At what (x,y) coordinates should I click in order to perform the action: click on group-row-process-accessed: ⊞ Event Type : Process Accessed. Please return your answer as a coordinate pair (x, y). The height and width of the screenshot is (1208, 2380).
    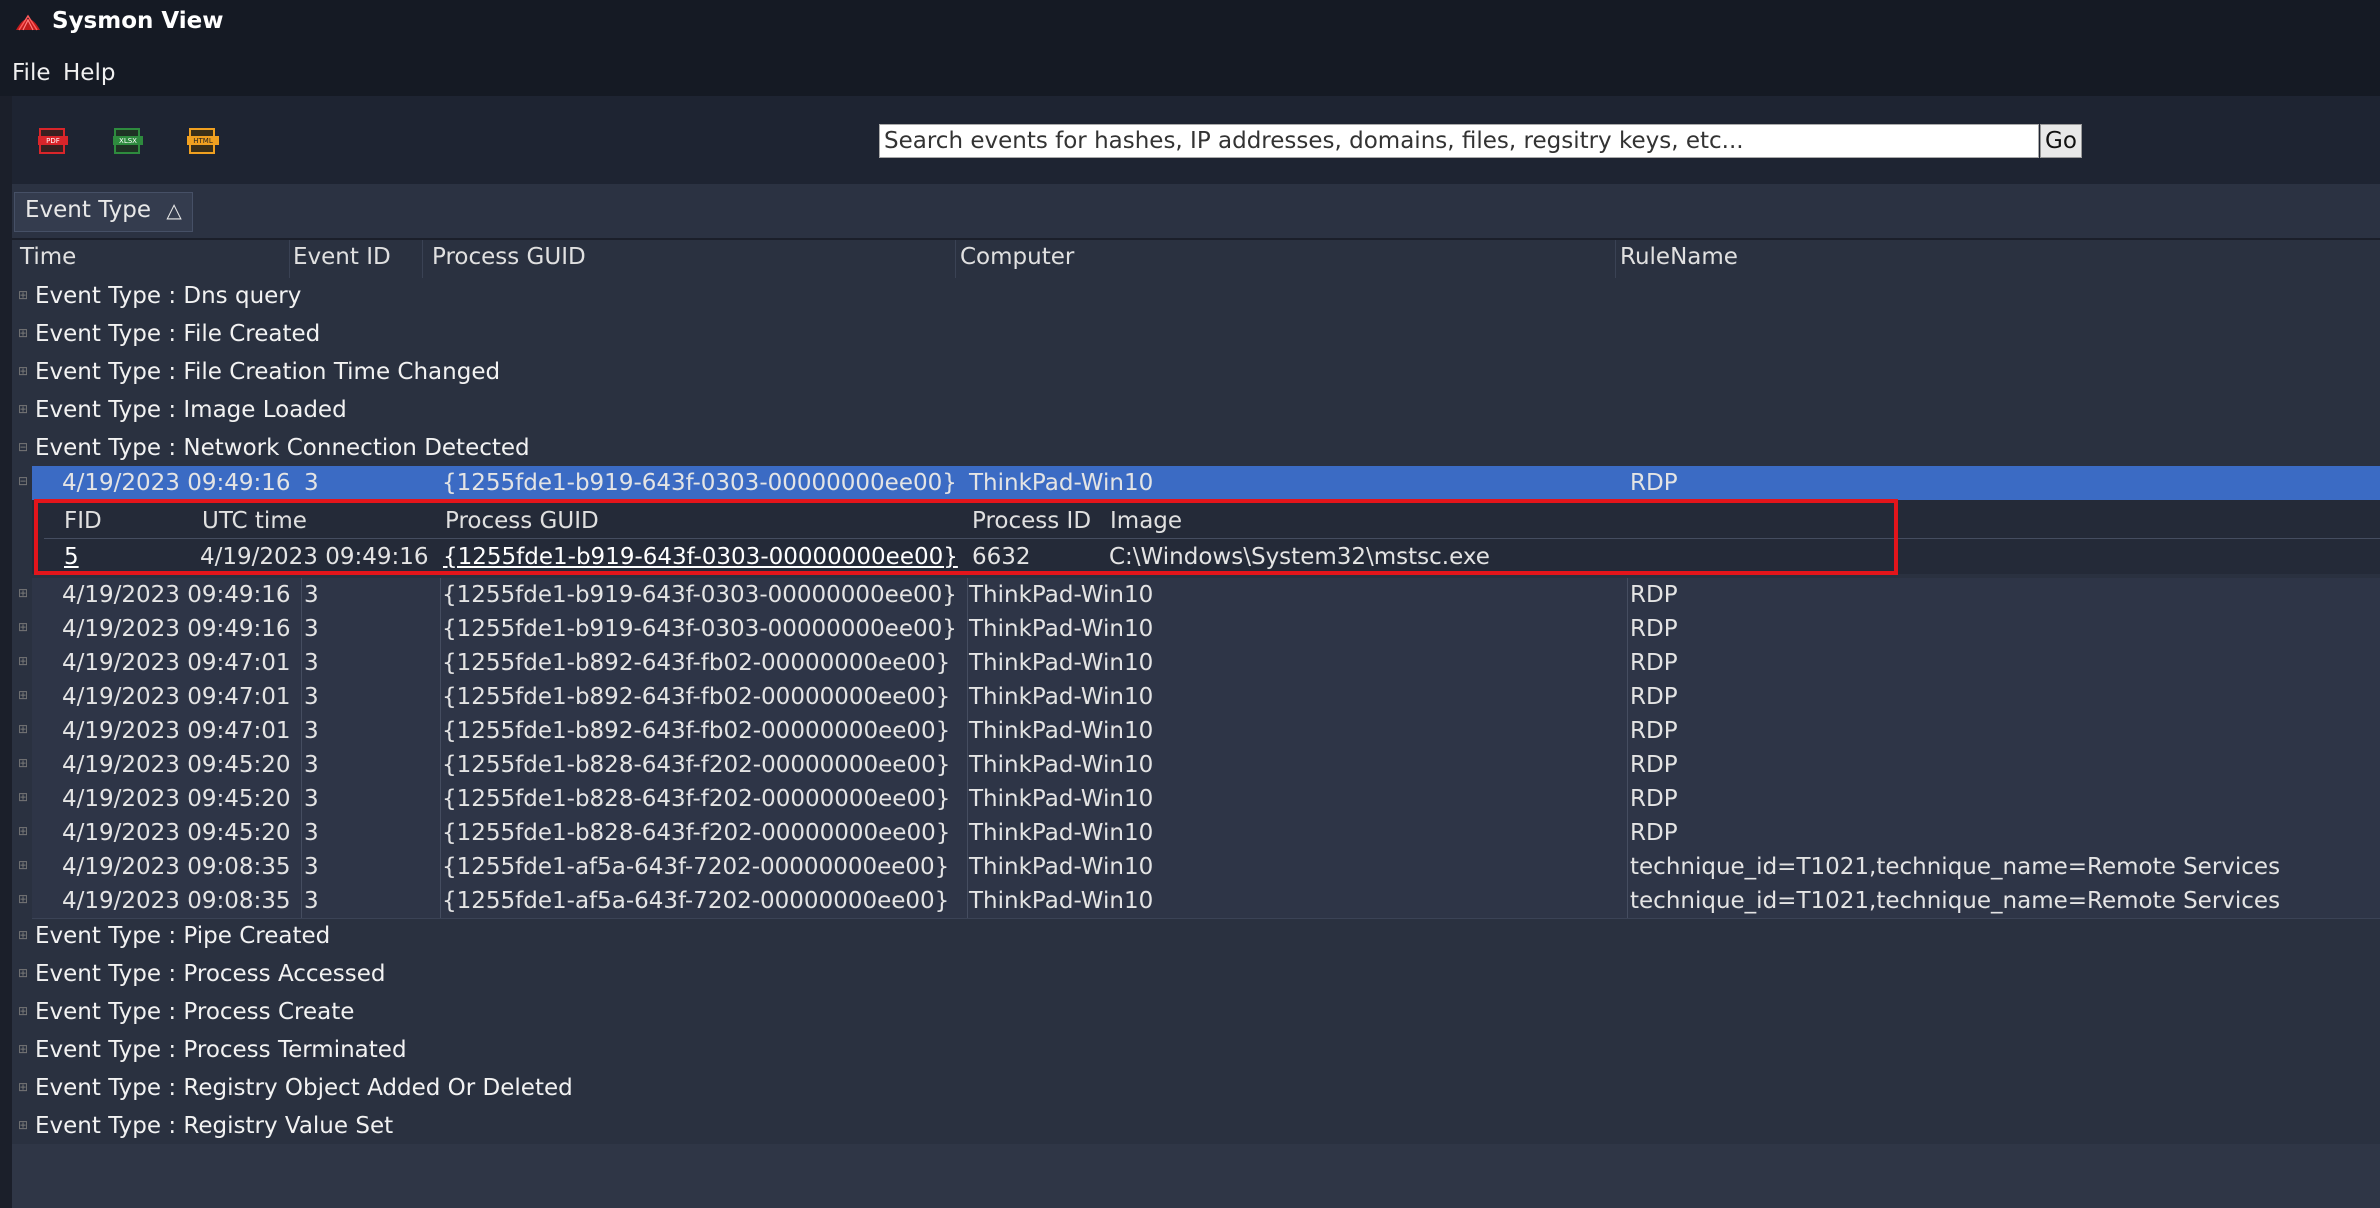
    Looking at the image, I should click on (1196, 975).